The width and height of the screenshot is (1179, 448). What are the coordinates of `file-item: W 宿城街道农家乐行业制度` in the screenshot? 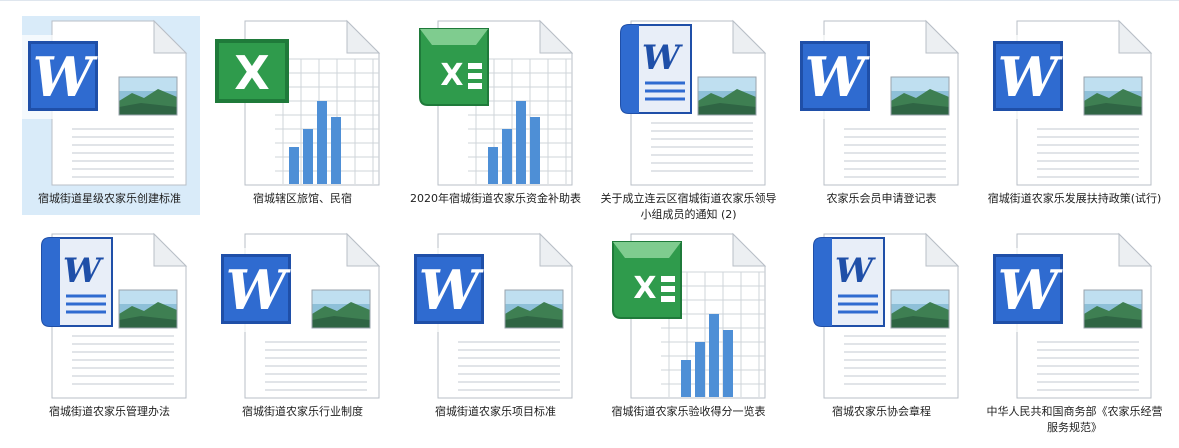 It's located at (302, 335).